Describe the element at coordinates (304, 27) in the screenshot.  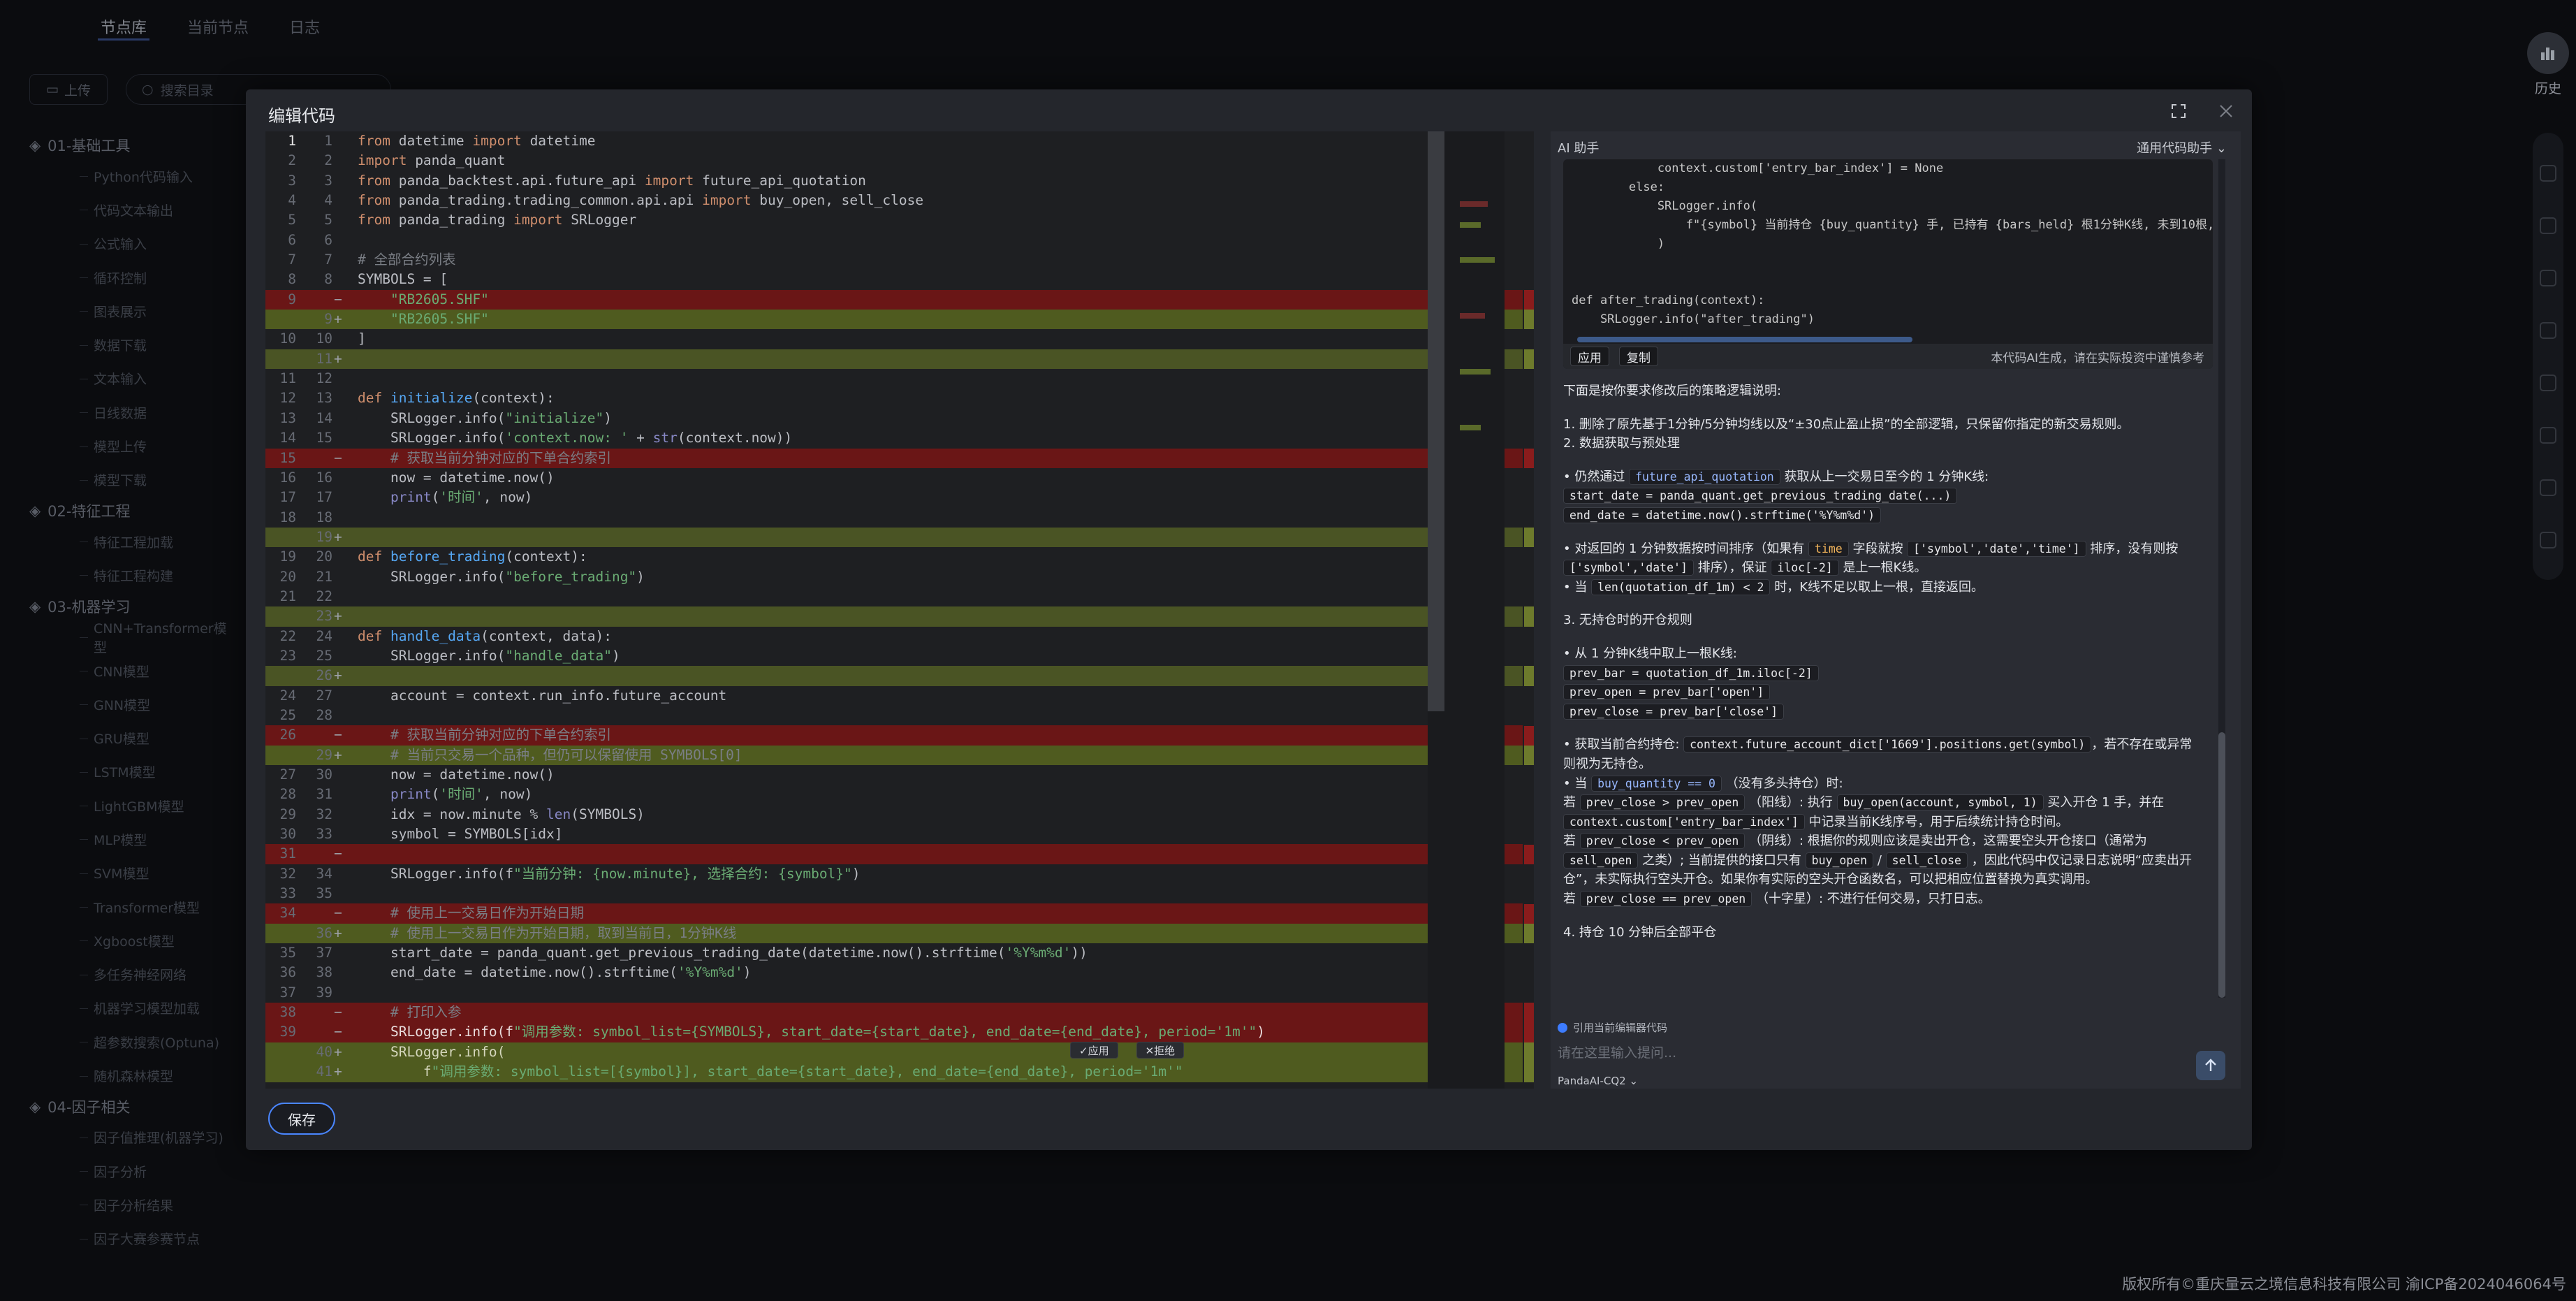
I see `tab-log: 日志` at that location.